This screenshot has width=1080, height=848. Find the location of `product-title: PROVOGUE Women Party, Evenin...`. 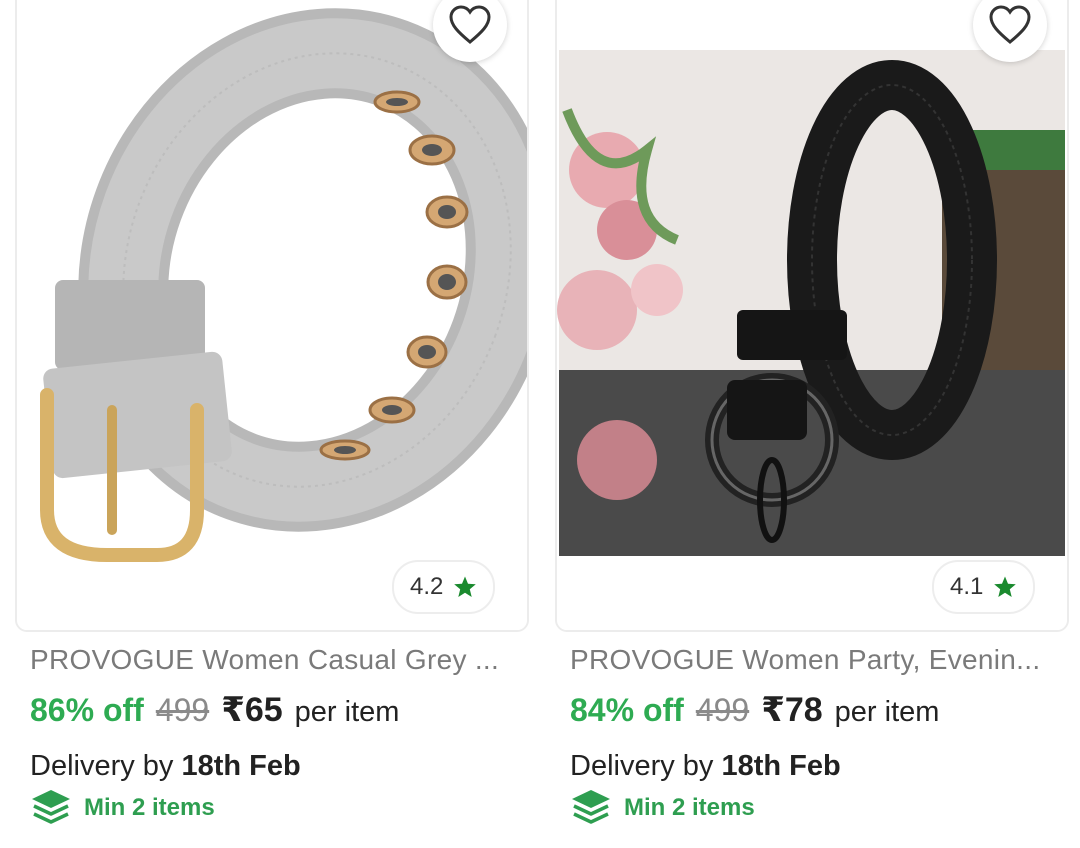

product-title: PROVOGUE Women Party, Evenin... is located at coordinates (810, 660).